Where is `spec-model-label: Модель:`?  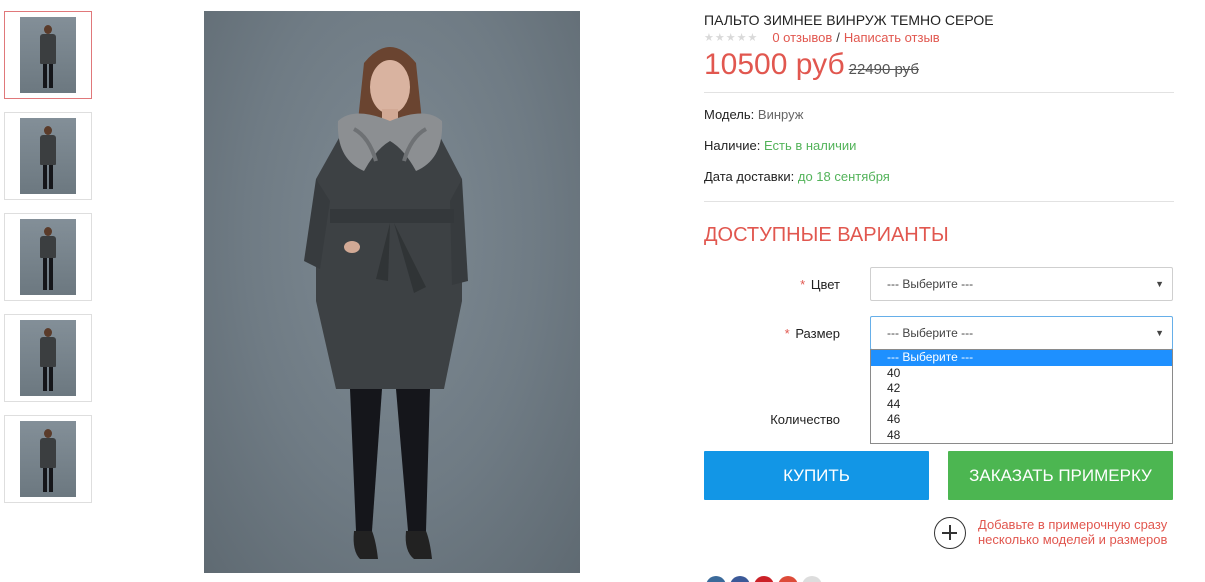
spec-model-label: Модель: is located at coordinates (729, 114).